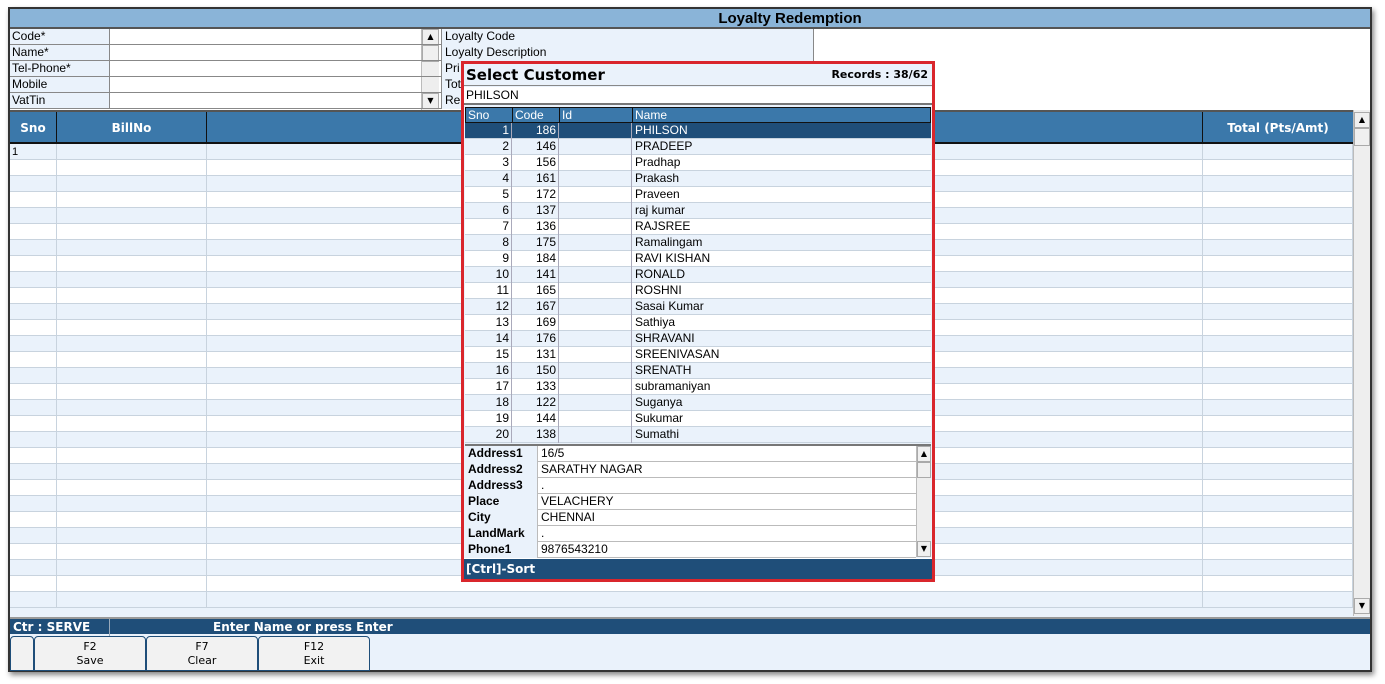  What do you see at coordinates (698, 163) in the screenshot?
I see `customer-row: 3 156 Pradhap` at bounding box center [698, 163].